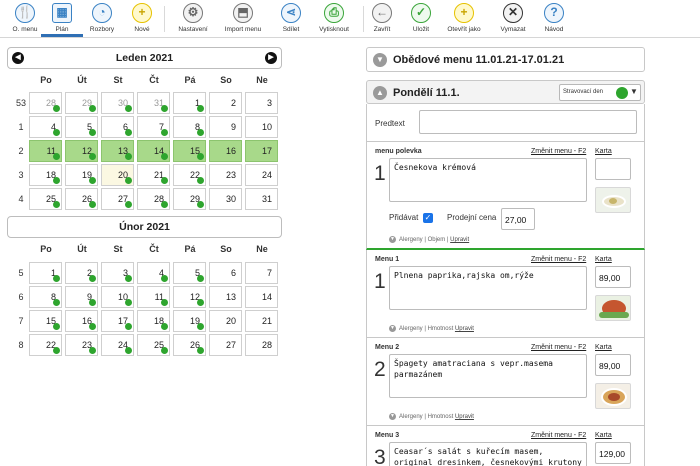 This screenshot has width=700, height=466. I want to click on calendar-icon: ▦, so click(62, 13).